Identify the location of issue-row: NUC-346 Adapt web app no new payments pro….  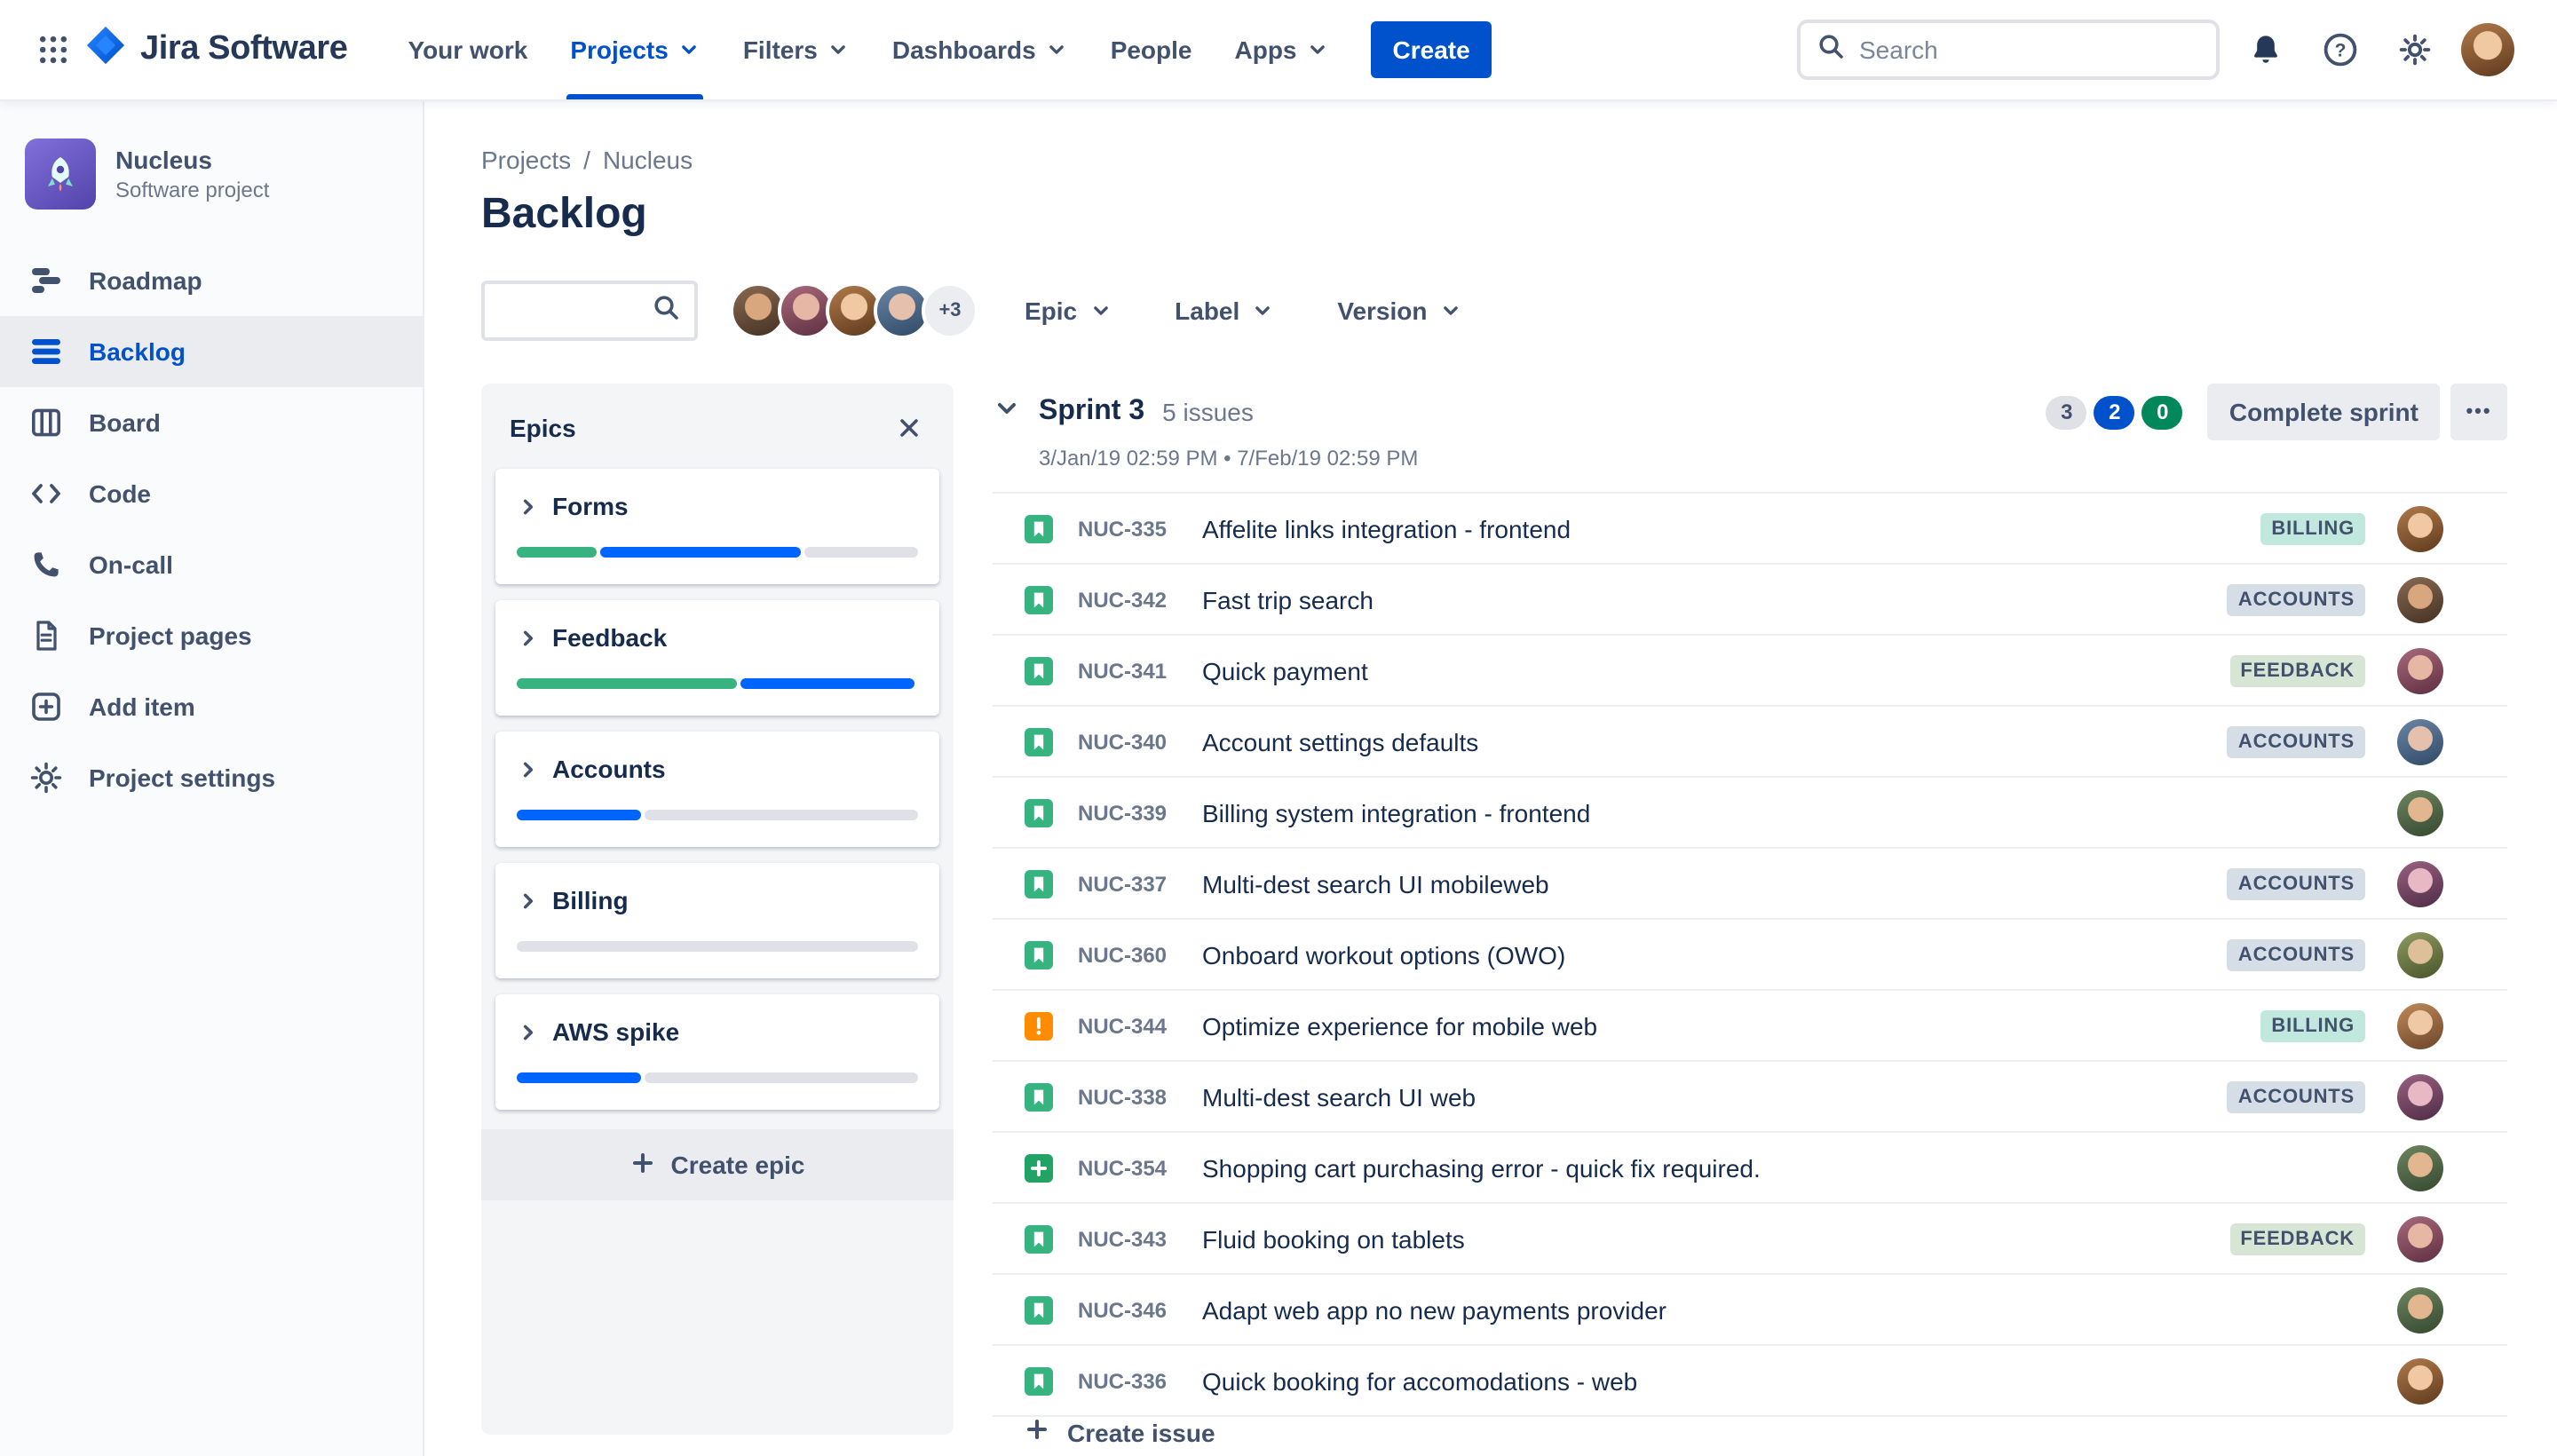
(1750, 1310).